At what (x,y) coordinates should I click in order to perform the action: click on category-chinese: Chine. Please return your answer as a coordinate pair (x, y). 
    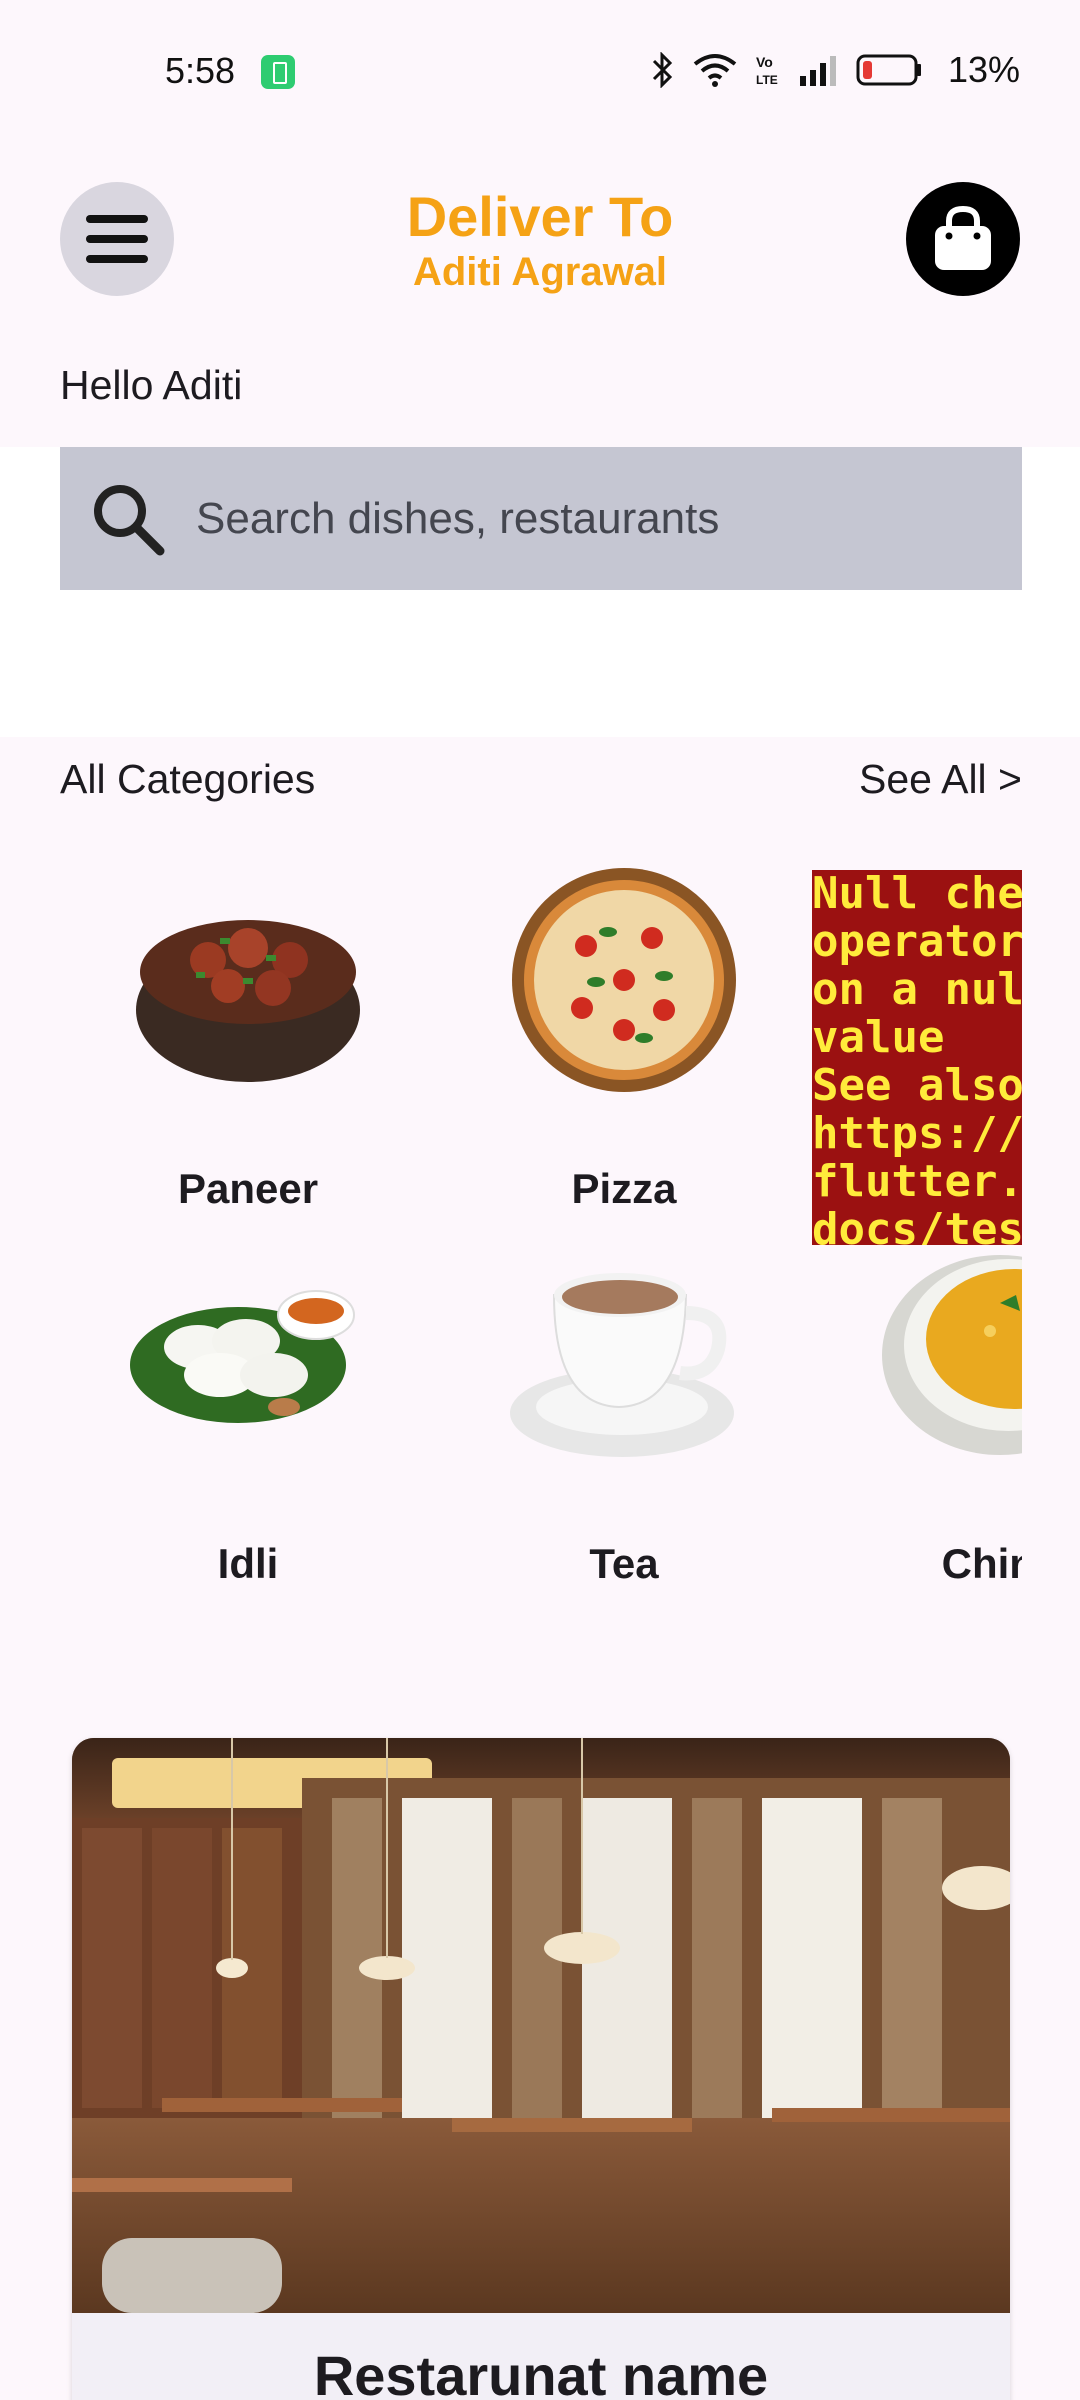
    Looking at the image, I should click on (917, 1417).